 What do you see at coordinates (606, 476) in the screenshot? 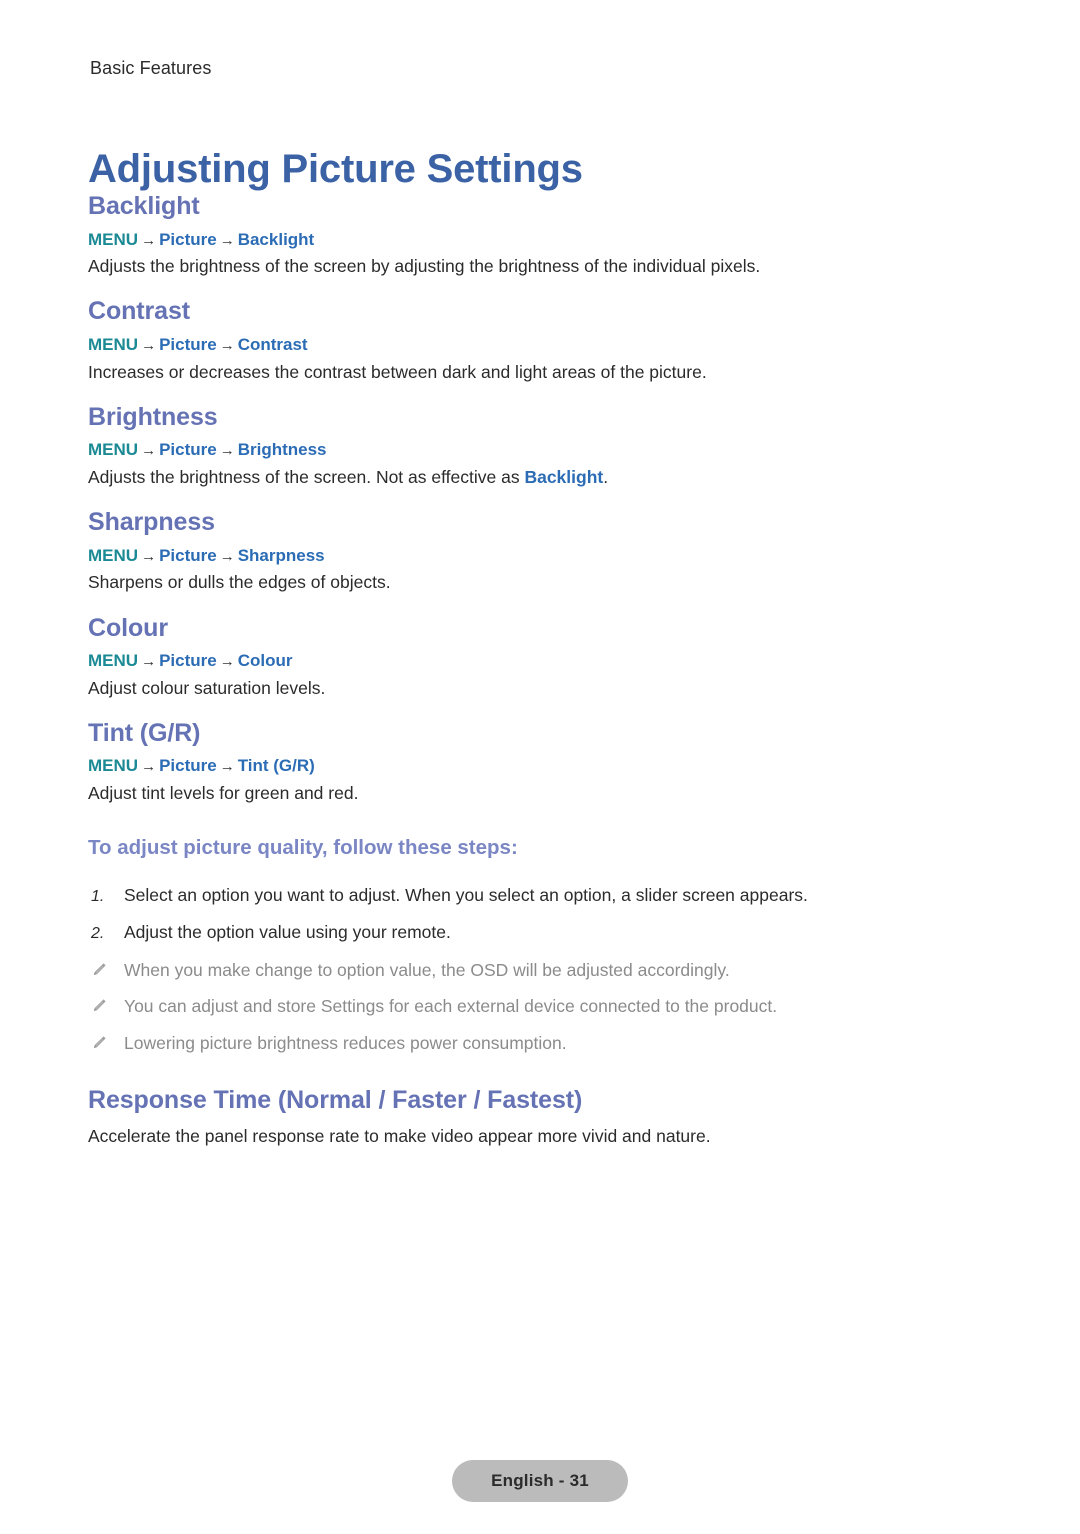
I see `description-text-after: .` at bounding box center [606, 476].